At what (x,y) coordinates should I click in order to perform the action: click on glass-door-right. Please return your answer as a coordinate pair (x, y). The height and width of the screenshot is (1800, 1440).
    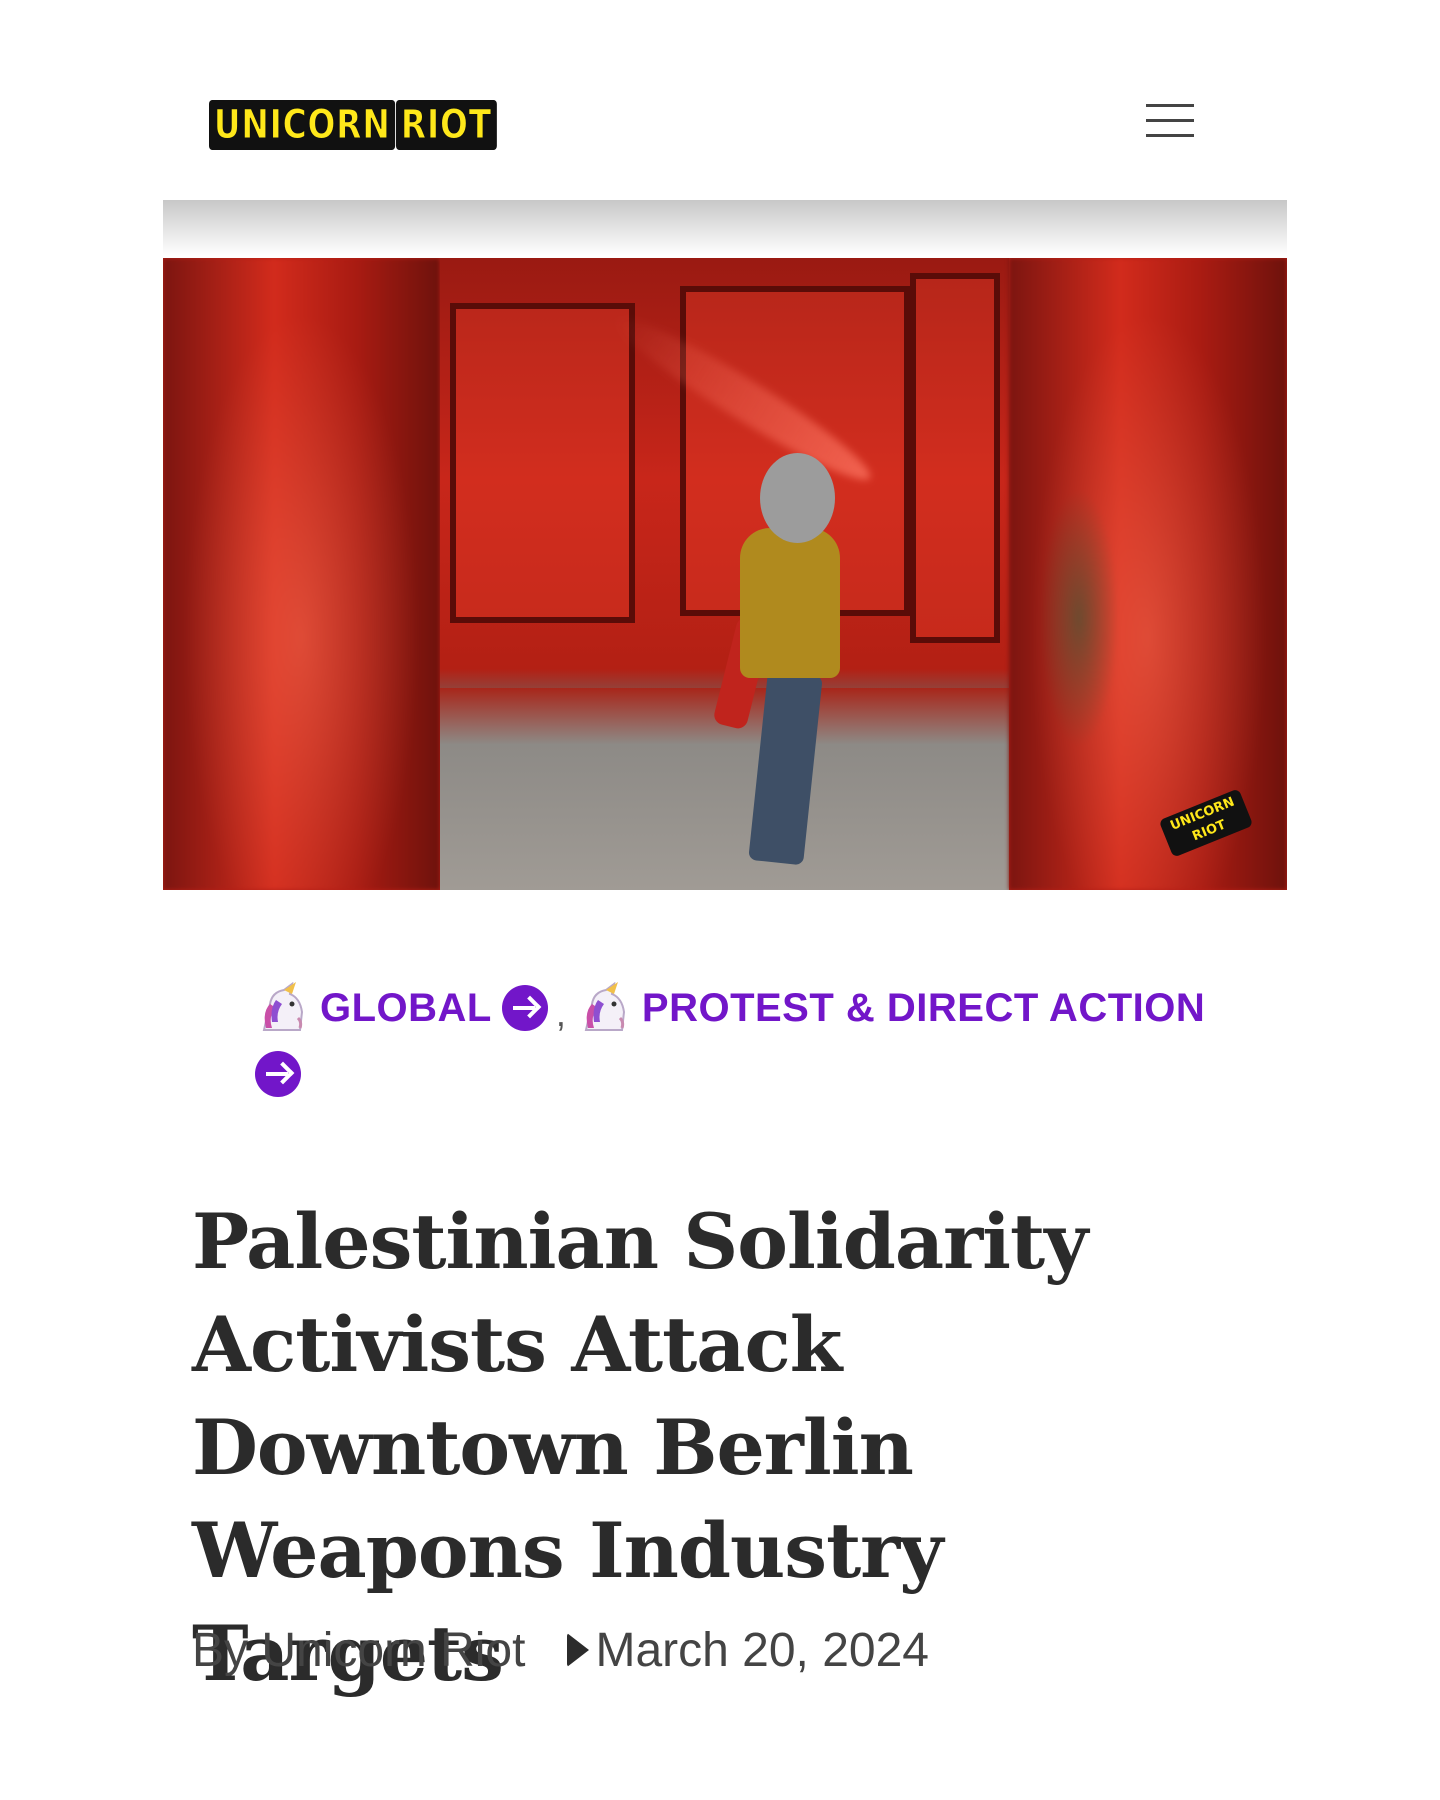
    Looking at the image, I should click on (955, 458).